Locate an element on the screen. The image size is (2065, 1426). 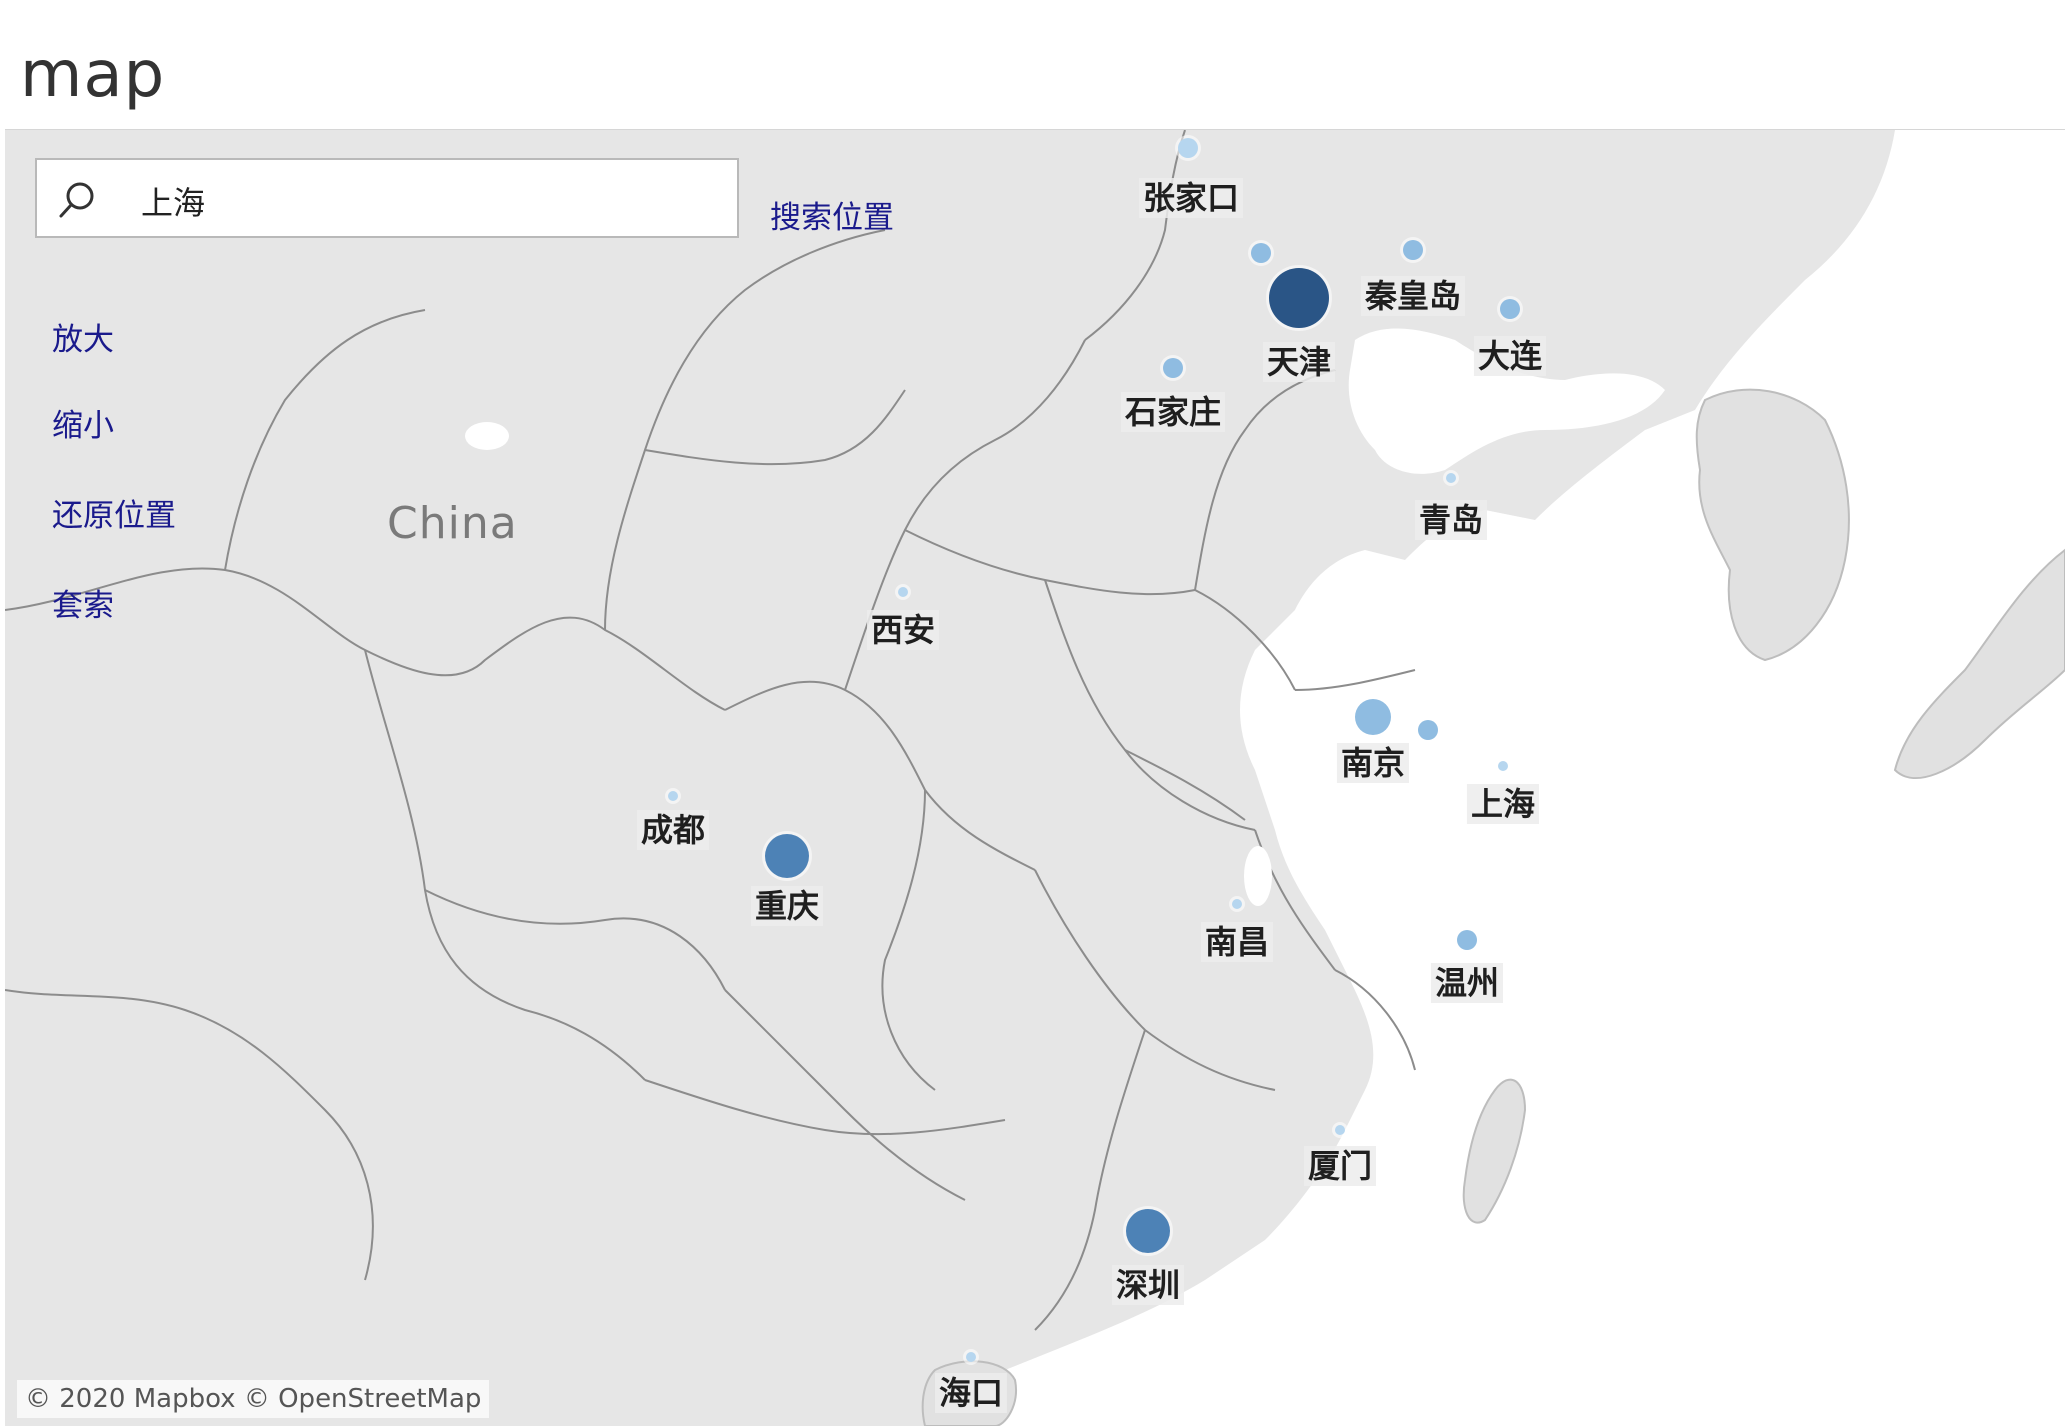
city-label: 大连 is located at coordinates (1510, 356).